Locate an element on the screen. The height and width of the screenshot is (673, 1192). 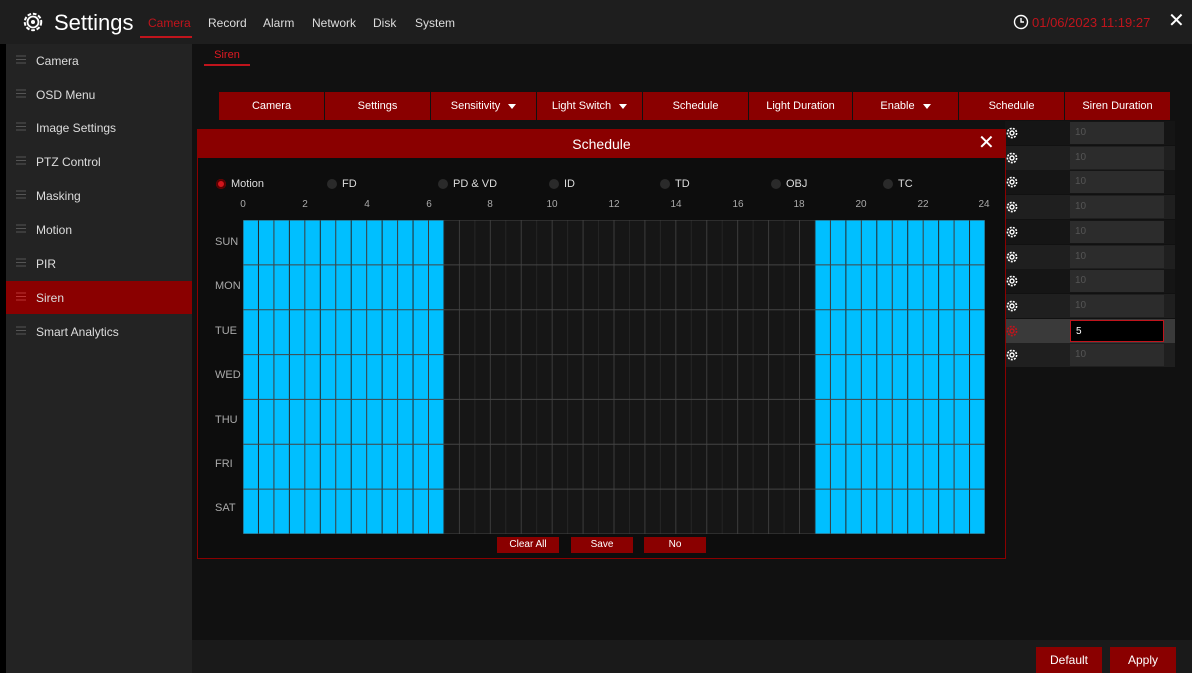
radio-label: PD & VD is located at coordinates (475, 184).